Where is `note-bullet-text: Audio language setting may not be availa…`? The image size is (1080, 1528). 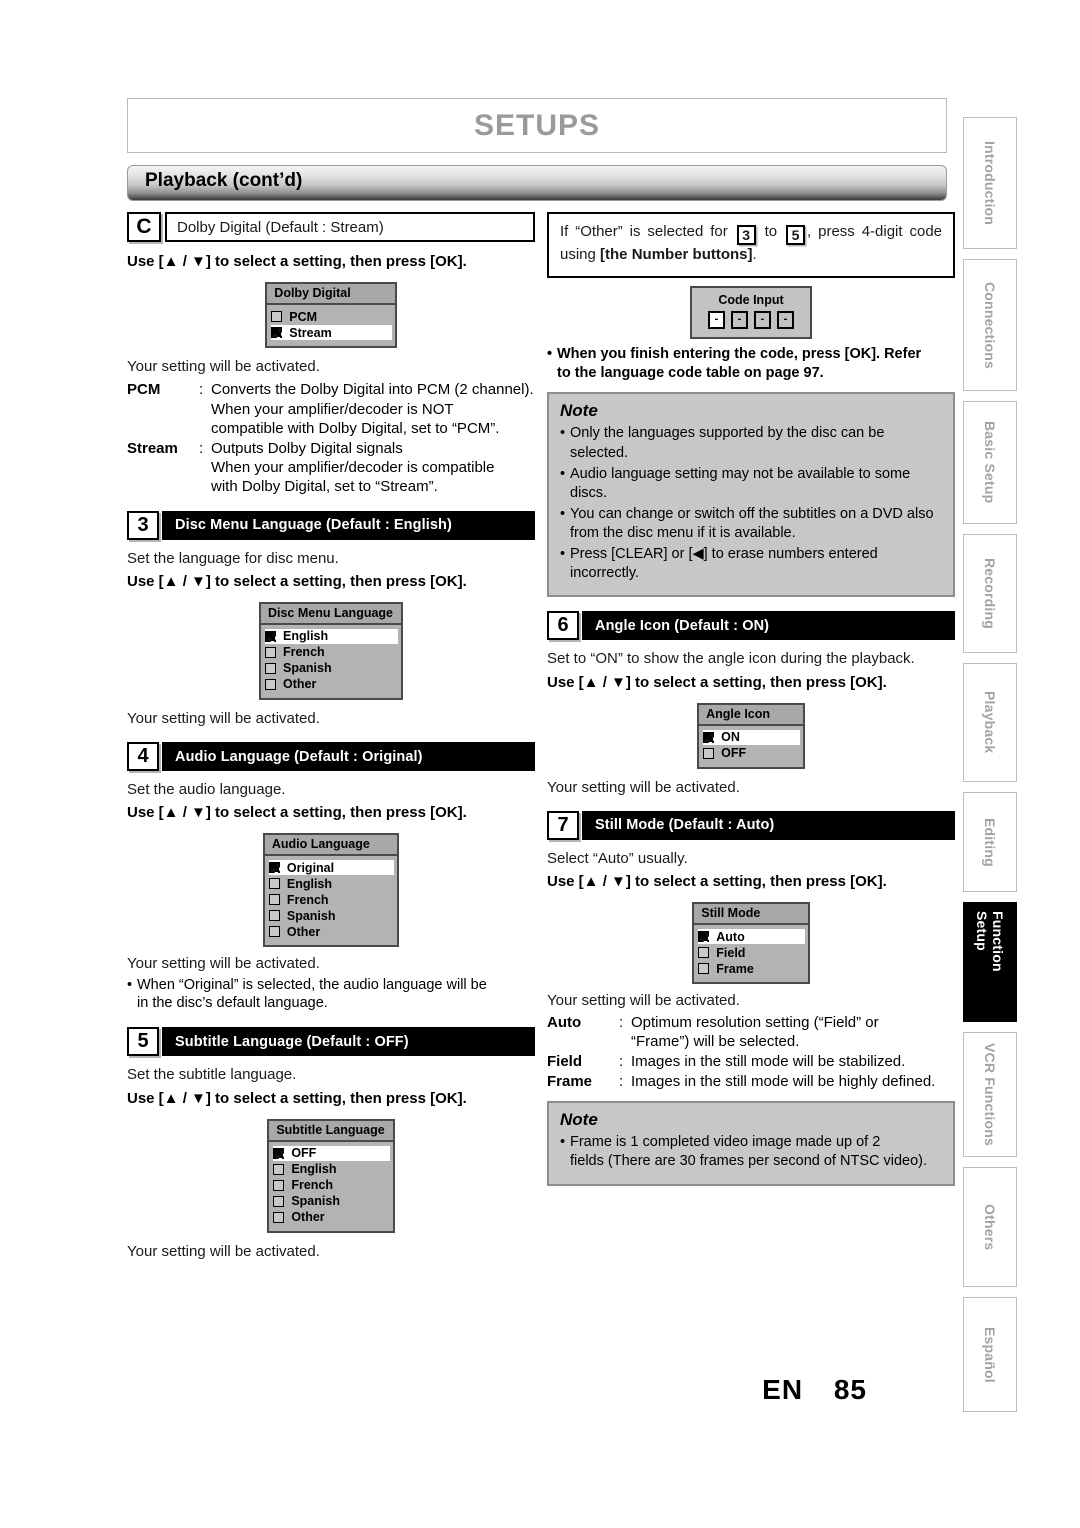 note-bullet-text: Audio language setting may not be availa… is located at coordinates (740, 483).